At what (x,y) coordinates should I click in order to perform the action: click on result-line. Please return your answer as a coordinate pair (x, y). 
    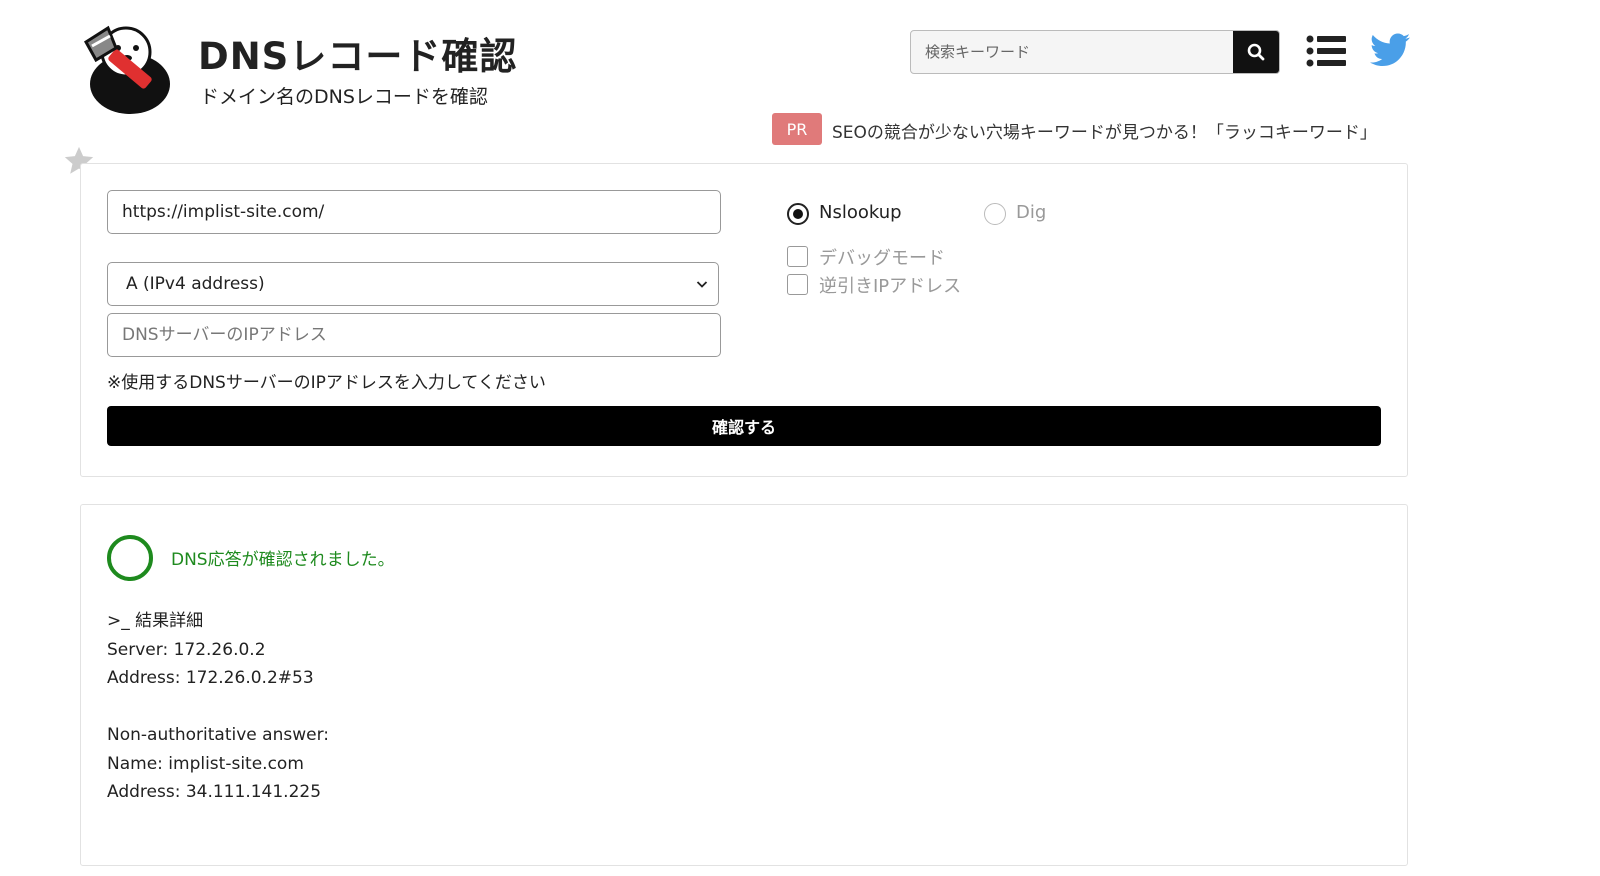
    Looking at the image, I should click on (218, 707).